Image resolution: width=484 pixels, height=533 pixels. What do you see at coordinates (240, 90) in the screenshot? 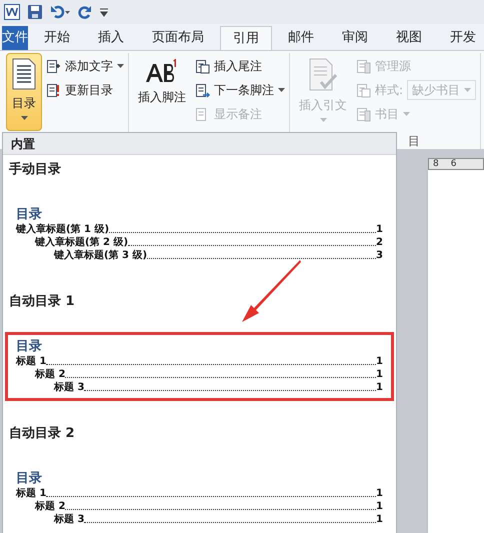
I see `ribbon-small-button: 下一条脚注` at bounding box center [240, 90].